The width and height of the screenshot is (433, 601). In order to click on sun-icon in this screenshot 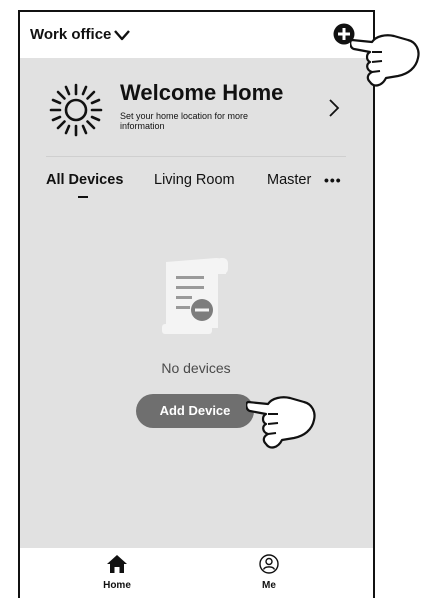, I will do `click(76, 110)`.